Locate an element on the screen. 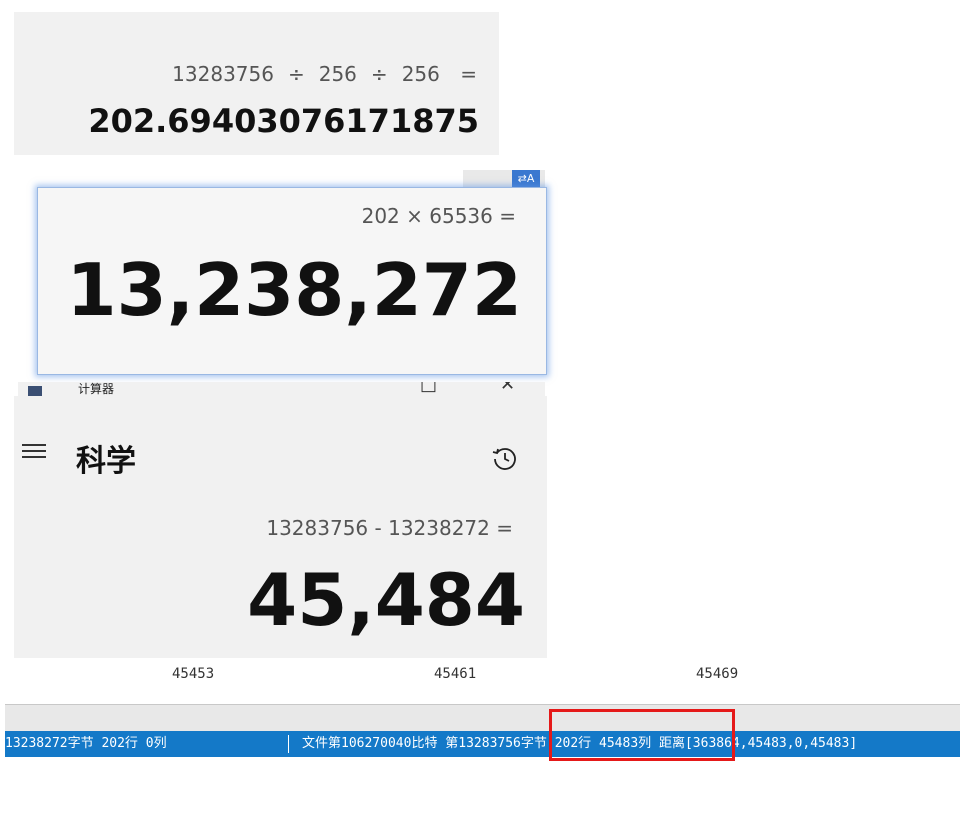 The height and width of the screenshot is (815, 971). app-title: 计算器 is located at coordinates (96, 389).